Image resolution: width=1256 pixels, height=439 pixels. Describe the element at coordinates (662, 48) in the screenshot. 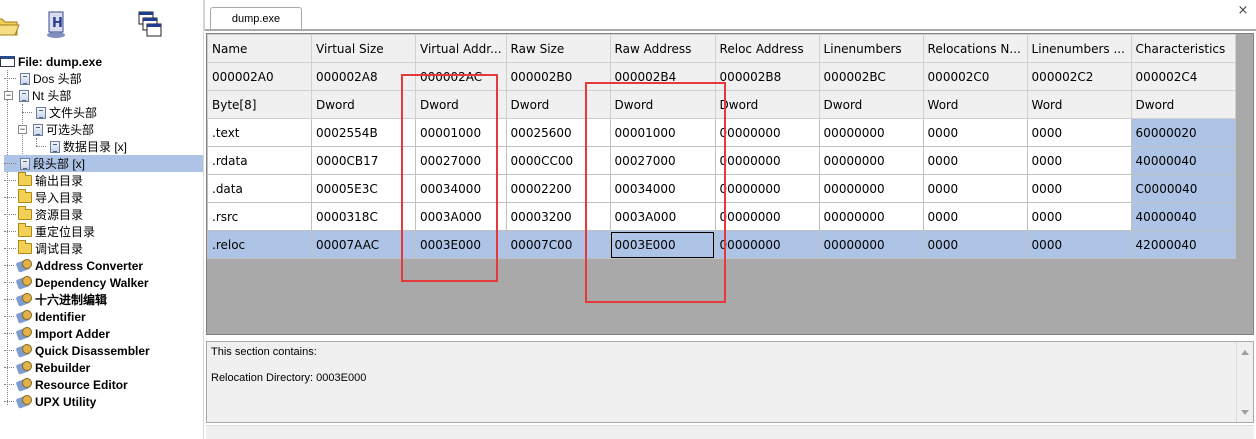

I see `column-header: Raw Address` at that location.